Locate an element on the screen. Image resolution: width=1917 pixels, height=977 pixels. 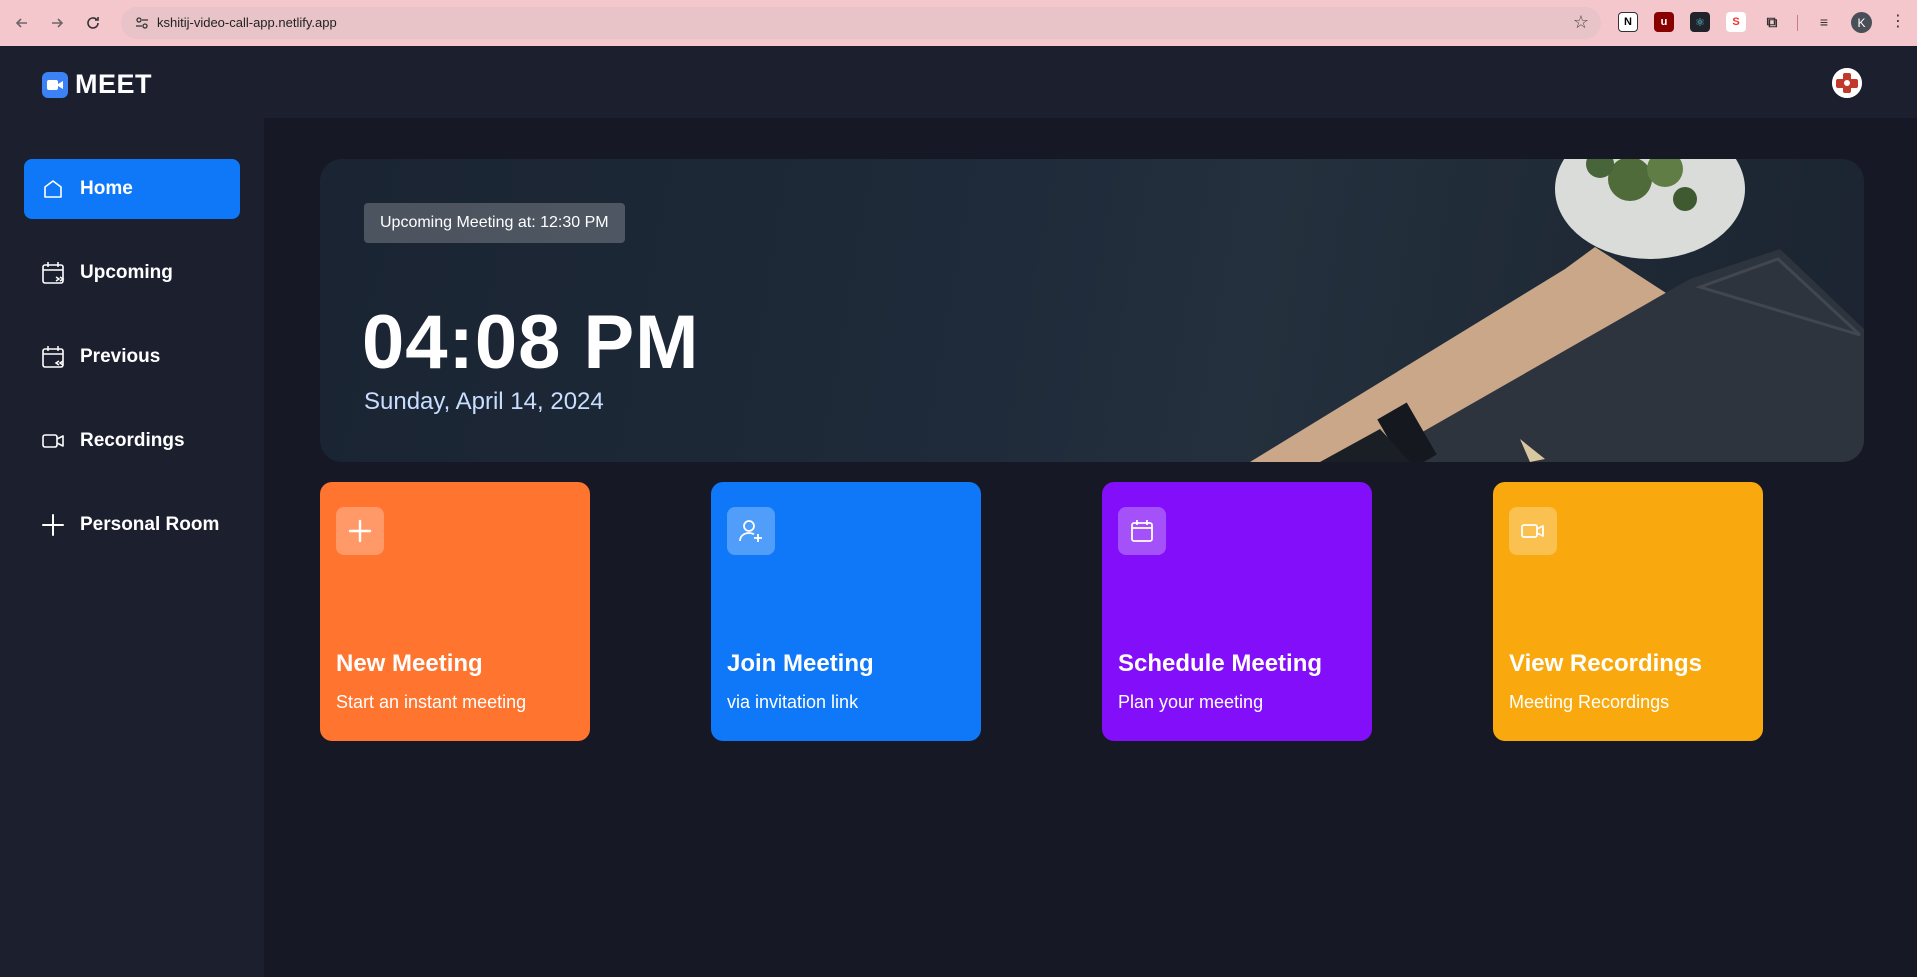
url-text: kshitij-video-call-app.netlify.app is located at coordinates (247, 22).